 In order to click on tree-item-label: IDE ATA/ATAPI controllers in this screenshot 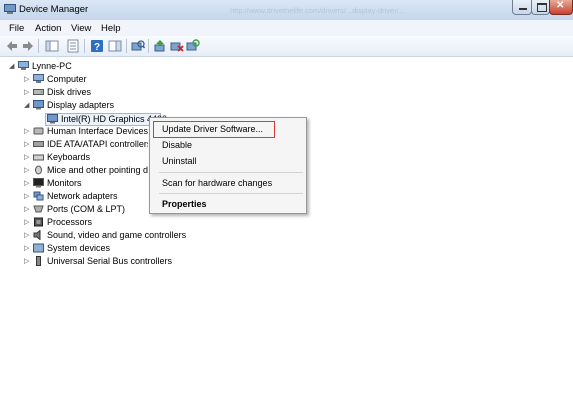, I will do `click(97, 144)`.